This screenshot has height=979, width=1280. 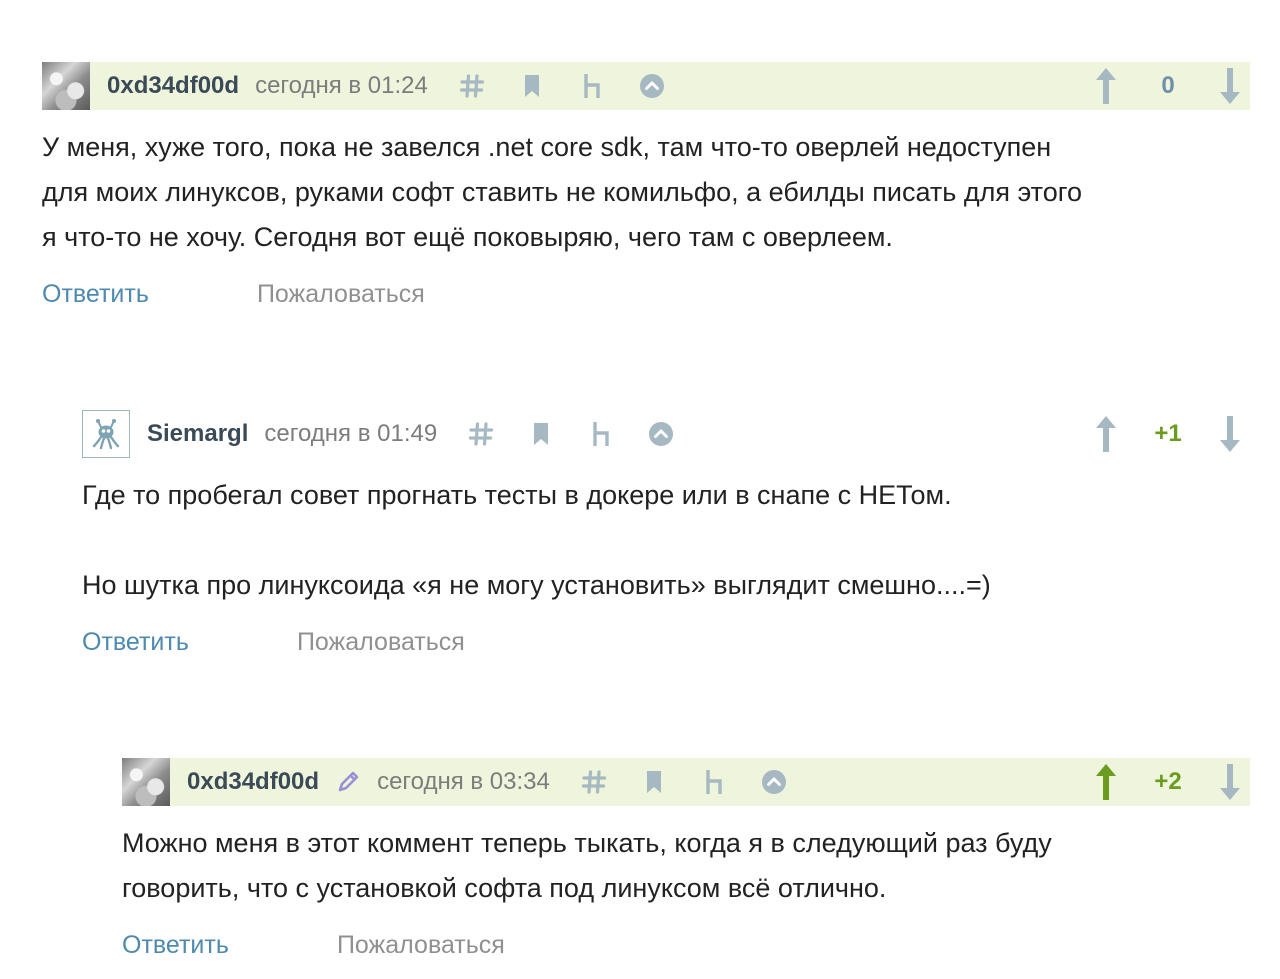 I want to click on vote-panel: +2, so click(x=1168, y=782).